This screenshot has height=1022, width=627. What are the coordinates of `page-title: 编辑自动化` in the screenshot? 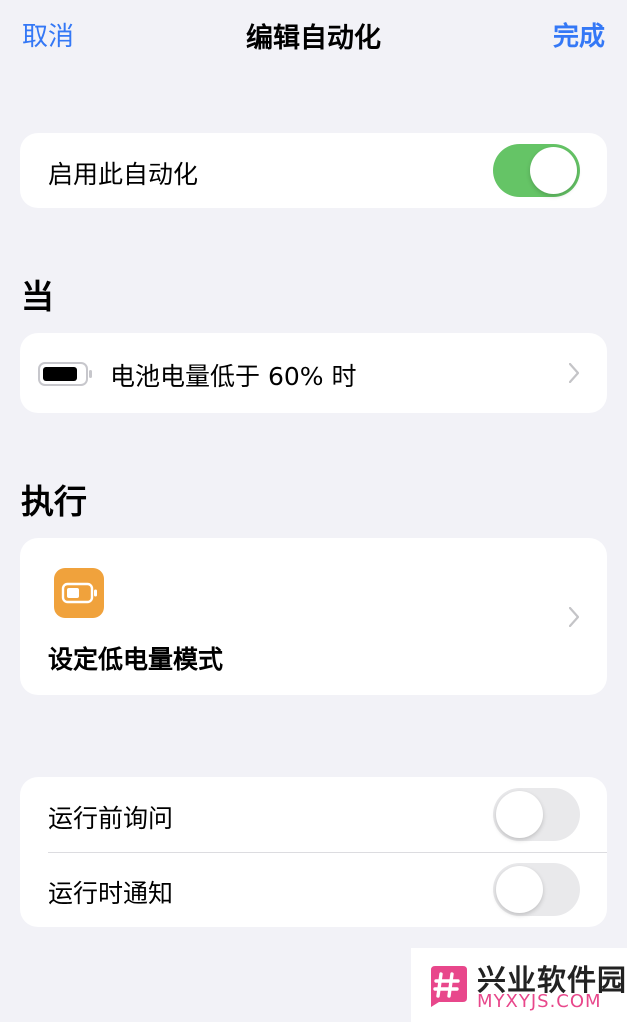 It's located at (313, 38).